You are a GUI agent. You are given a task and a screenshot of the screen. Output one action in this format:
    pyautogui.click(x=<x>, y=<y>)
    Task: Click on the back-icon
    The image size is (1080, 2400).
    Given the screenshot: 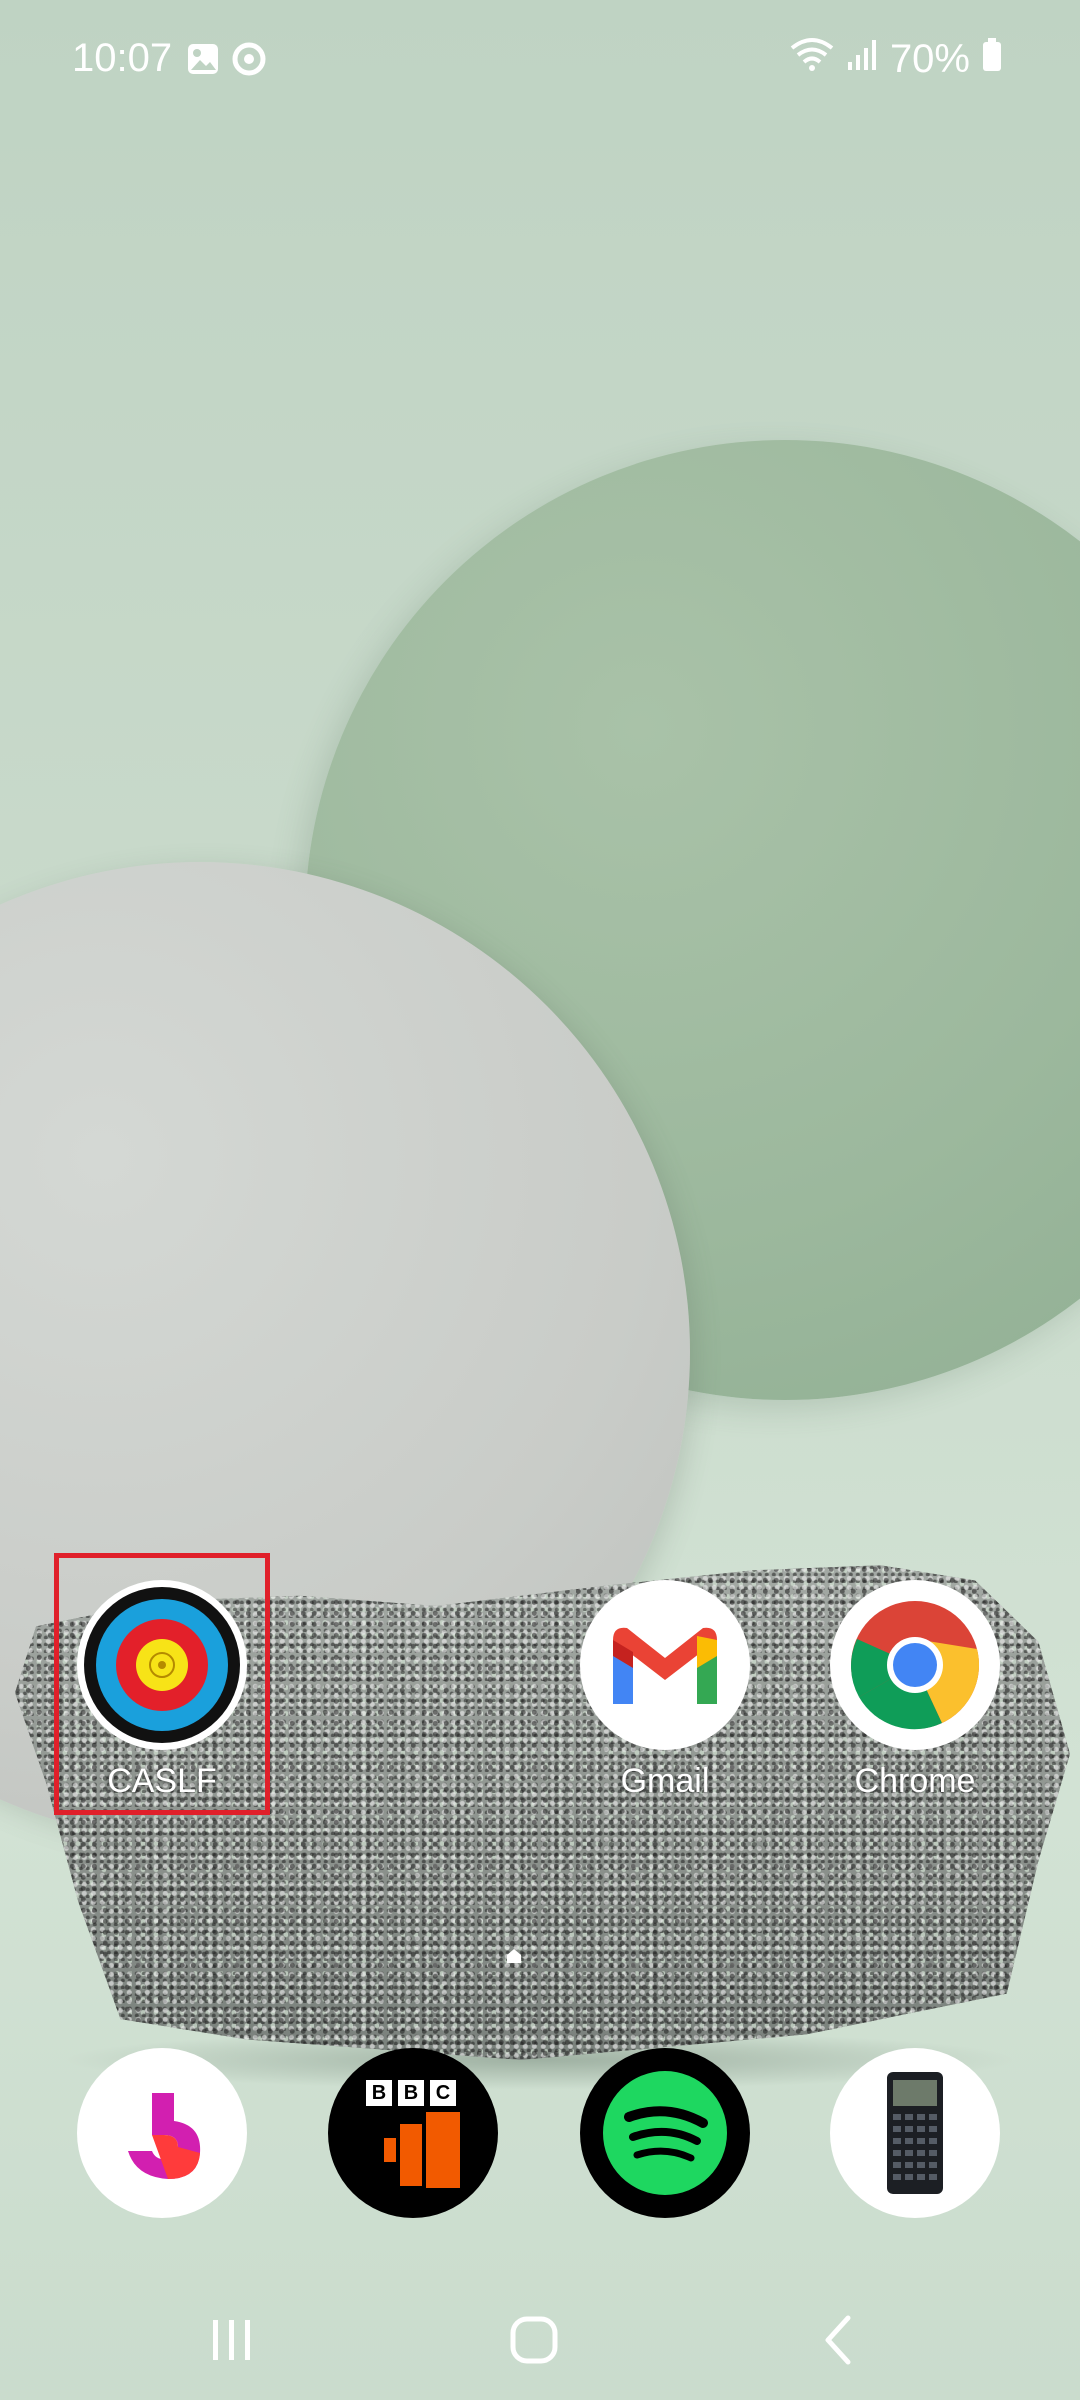 What is the action you would take?
    pyautogui.click(x=838, y=2340)
    